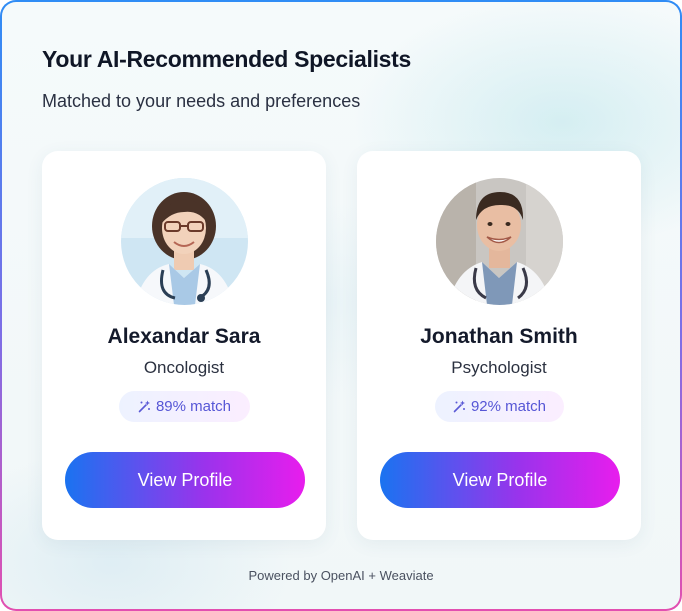 This screenshot has width=682, height=611. What do you see at coordinates (184, 367) in the screenshot?
I see `specialist-role: Oncologist` at bounding box center [184, 367].